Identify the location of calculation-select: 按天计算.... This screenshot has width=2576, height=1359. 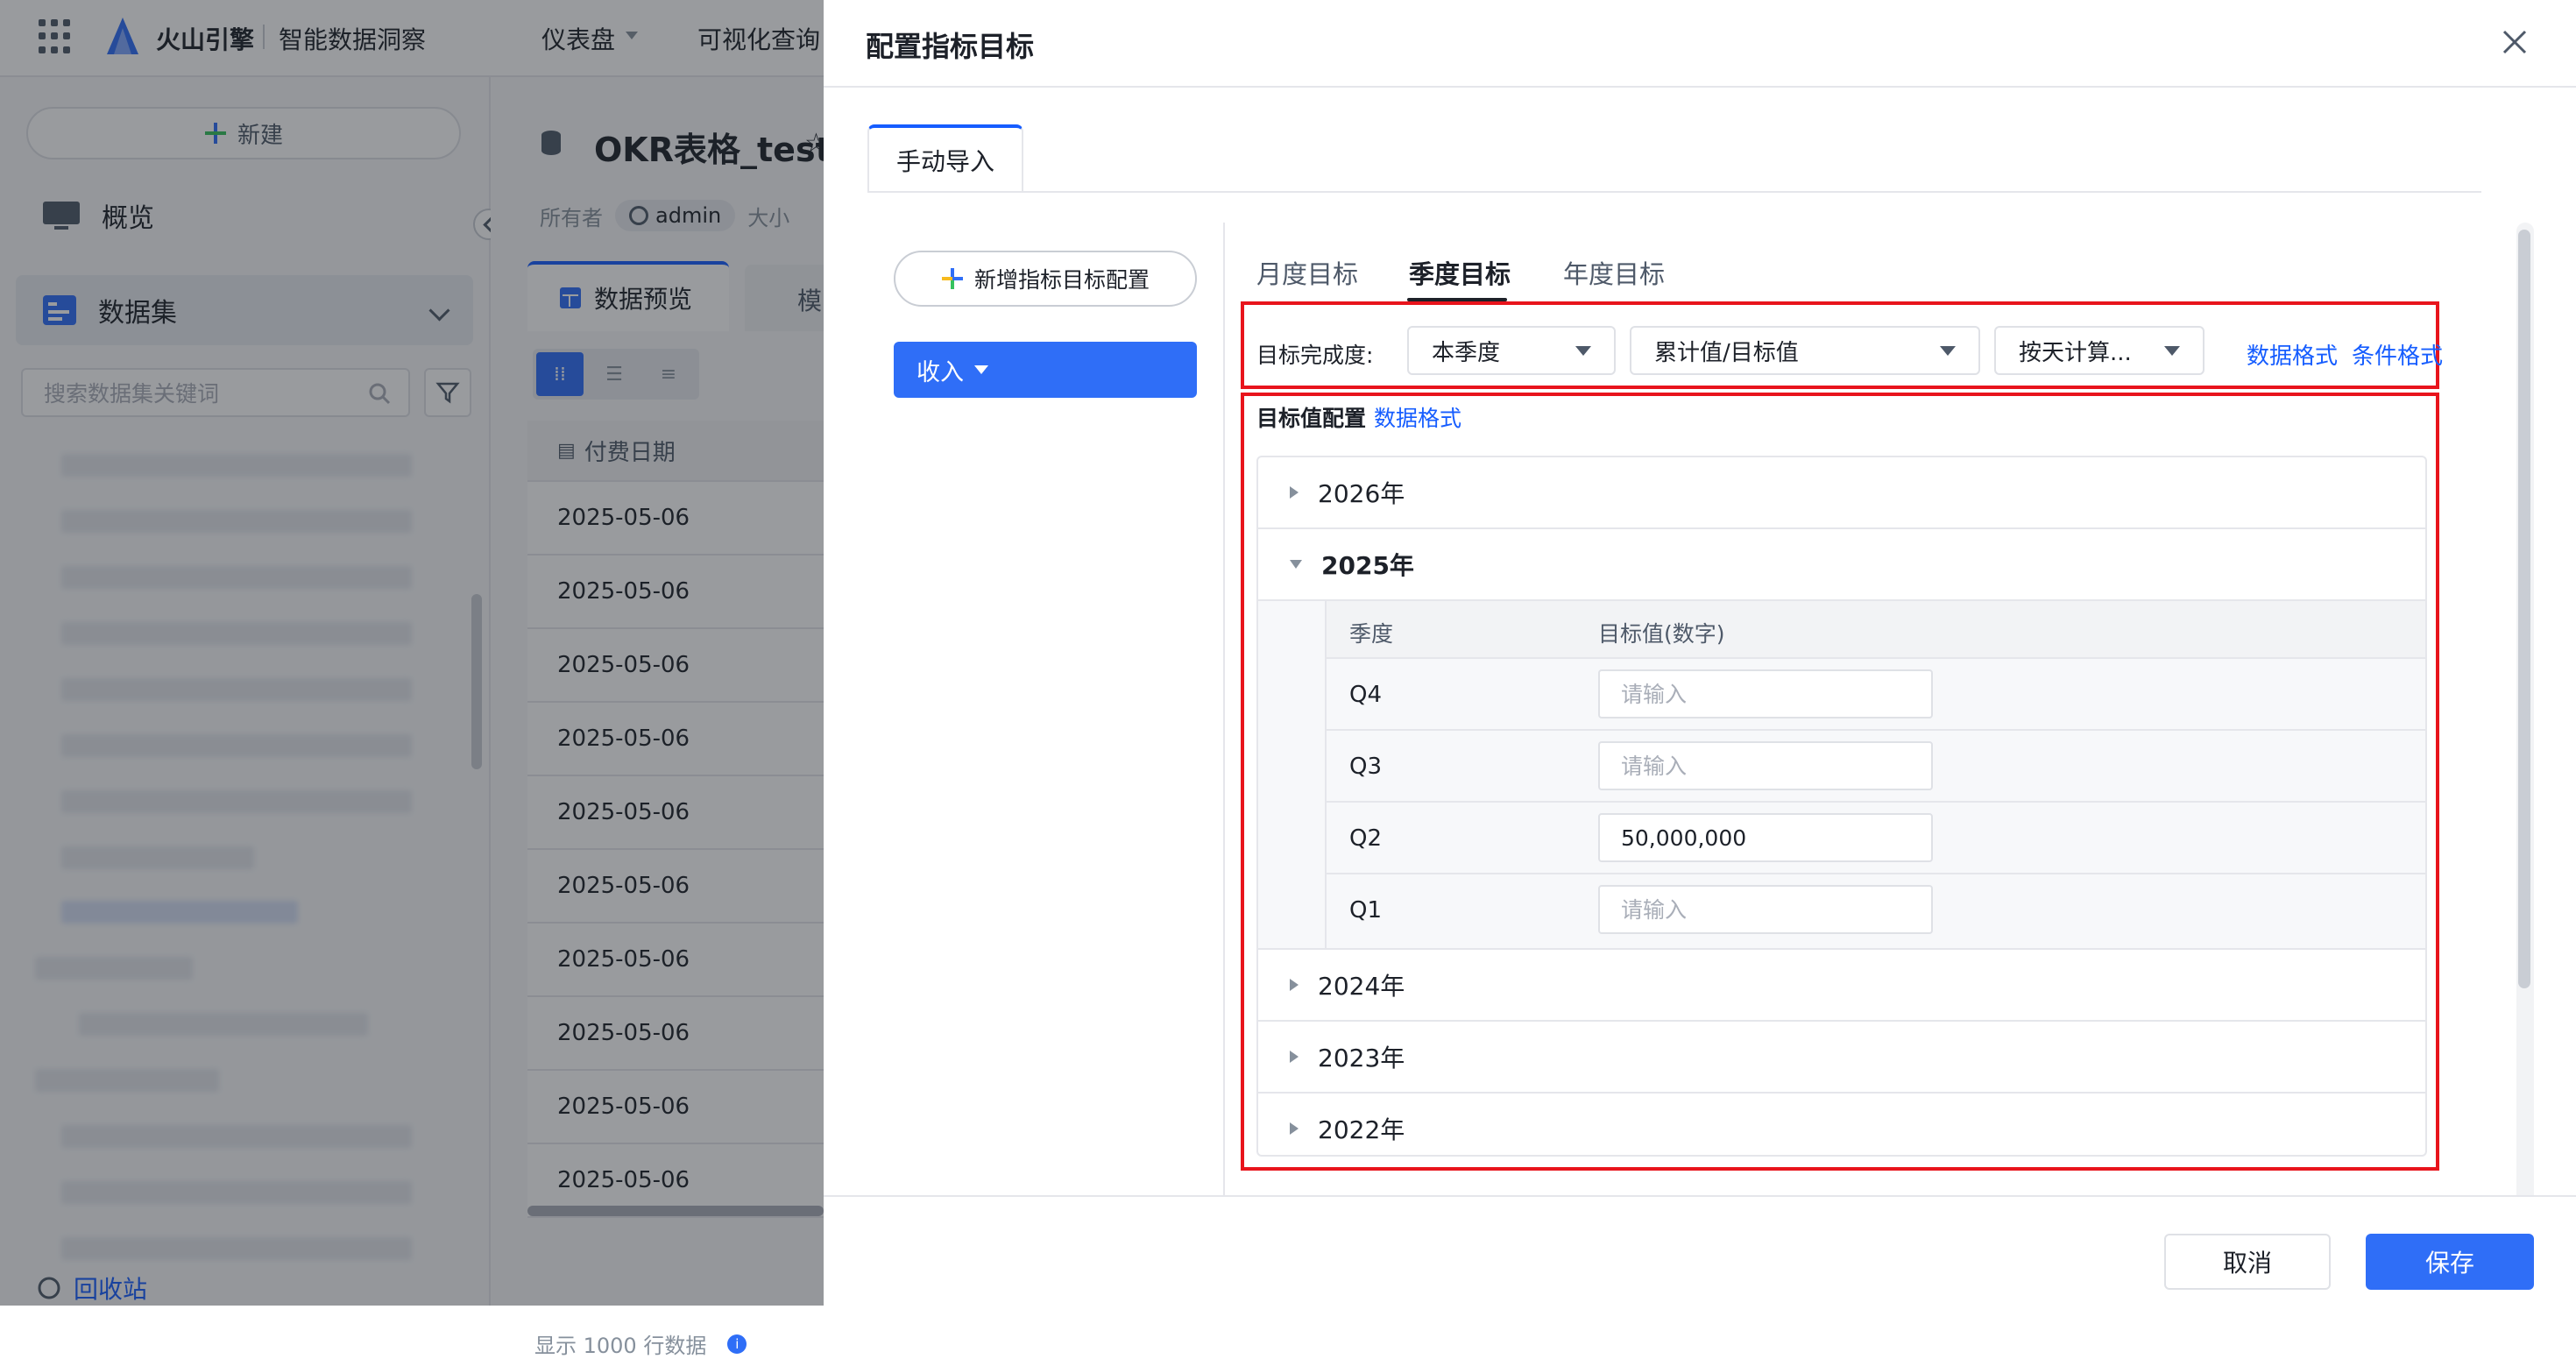
(2099, 351).